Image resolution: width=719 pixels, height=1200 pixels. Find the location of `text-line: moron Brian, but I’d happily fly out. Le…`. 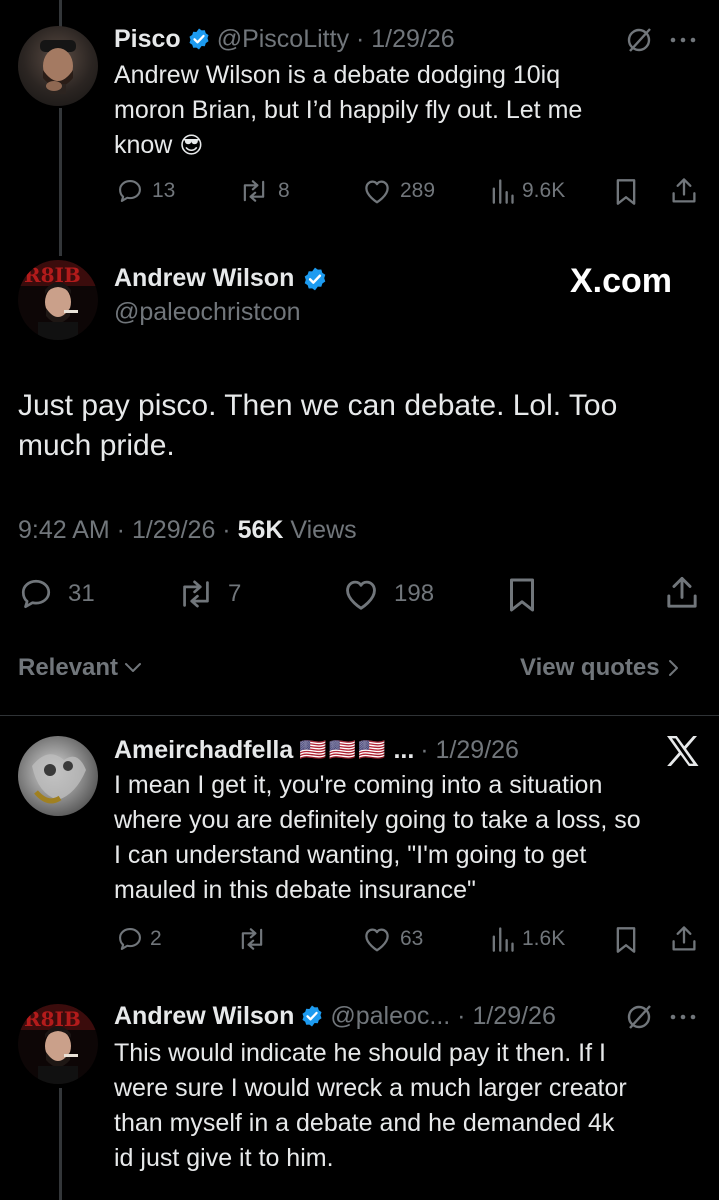

text-line: moron Brian, but I’d happily fly out. Le… is located at coordinates (348, 110).